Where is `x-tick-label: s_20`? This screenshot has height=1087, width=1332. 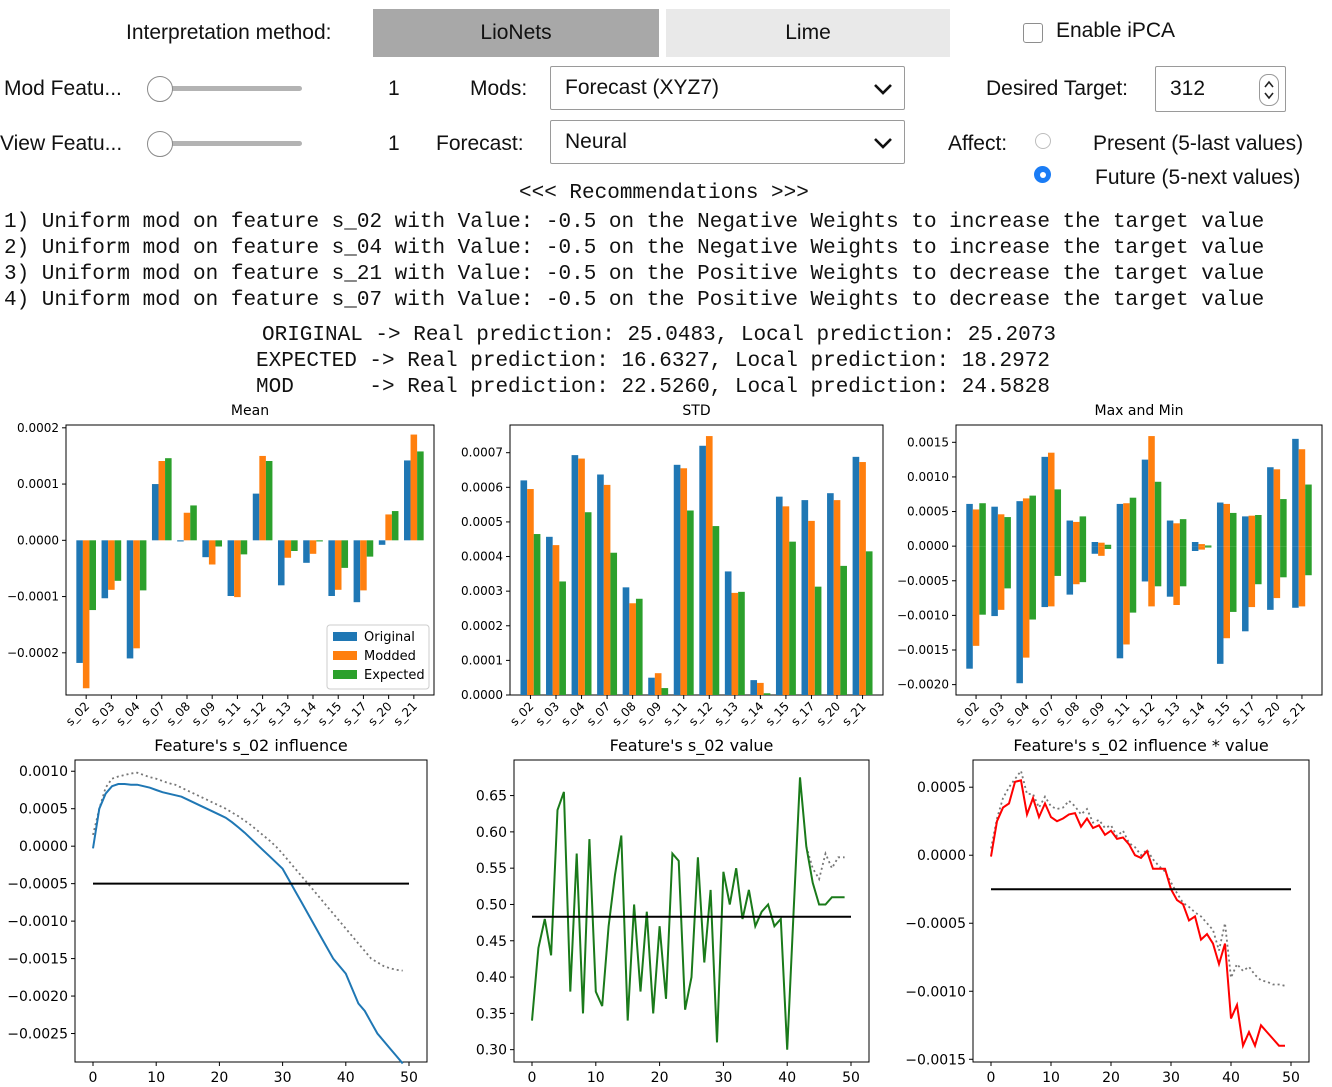
x-tick-label: s_20 is located at coordinates (379, 713).